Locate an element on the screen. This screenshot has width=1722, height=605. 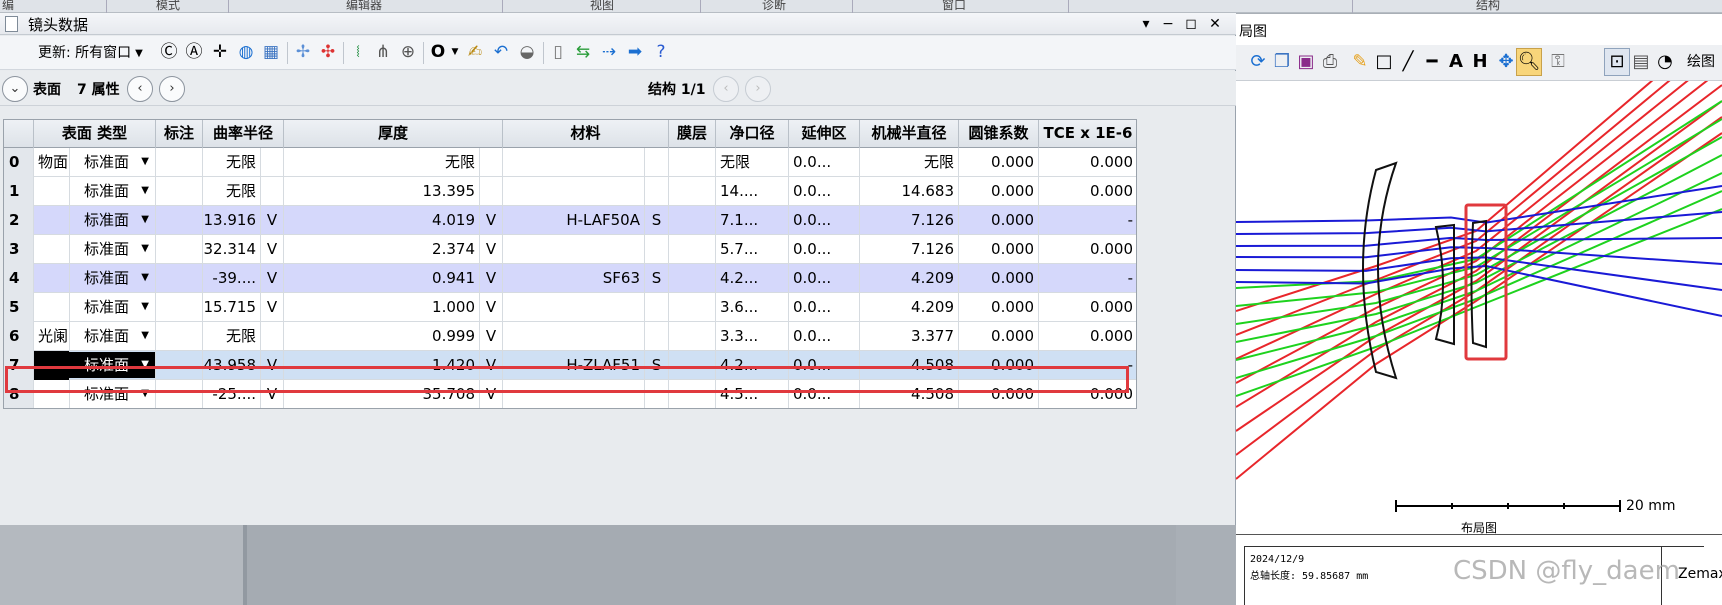
arrow-right-icon: ➡ is located at coordinates (635, 52).